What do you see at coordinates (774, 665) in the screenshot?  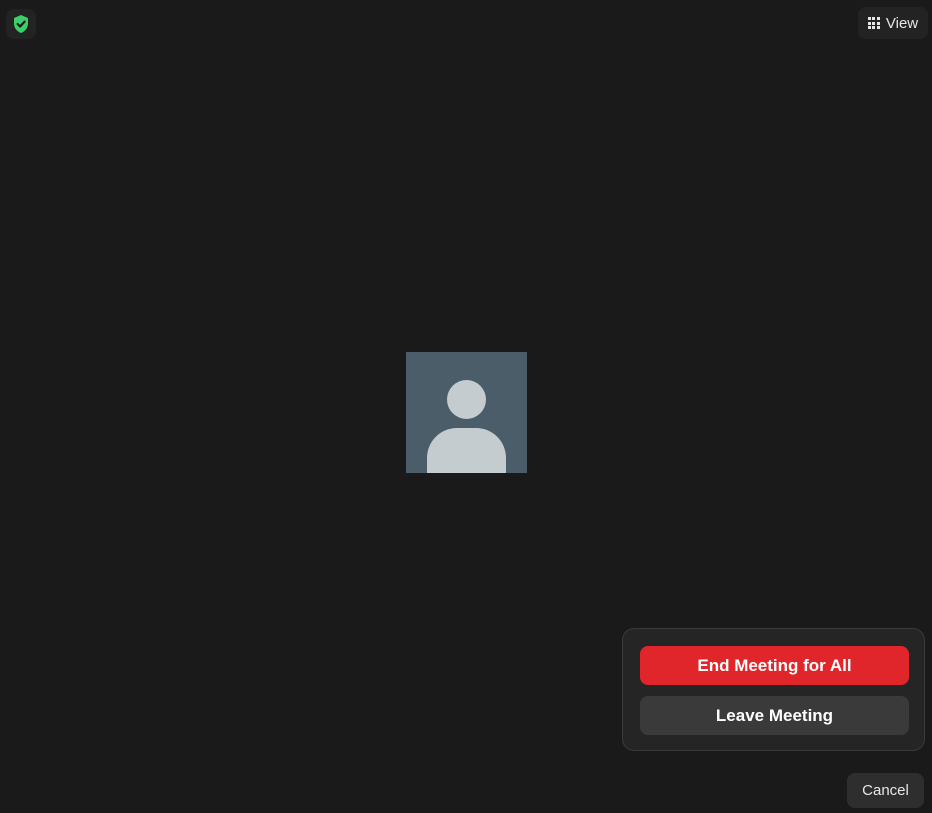 I see `end-meeting-for-all-button: End Meeting for All` at bounding box center [774, 665].